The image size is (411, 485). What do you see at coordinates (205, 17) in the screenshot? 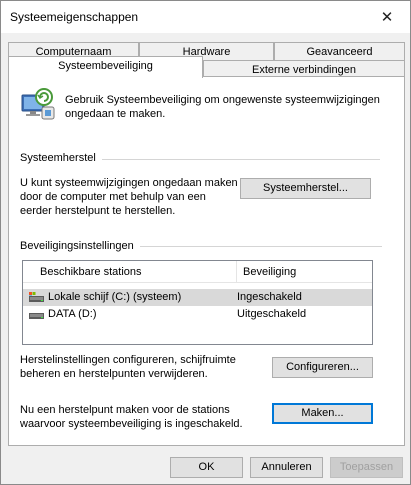
I see `title-bar: Systeemeigenschappen ✕` at bounding box center [205, 17].